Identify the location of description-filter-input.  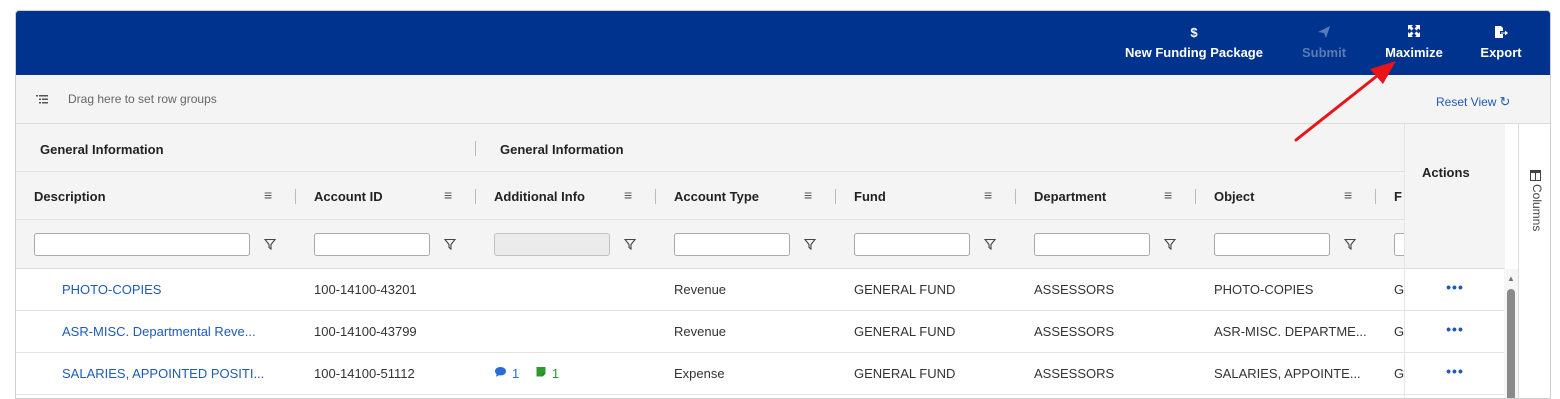
(142, 244).